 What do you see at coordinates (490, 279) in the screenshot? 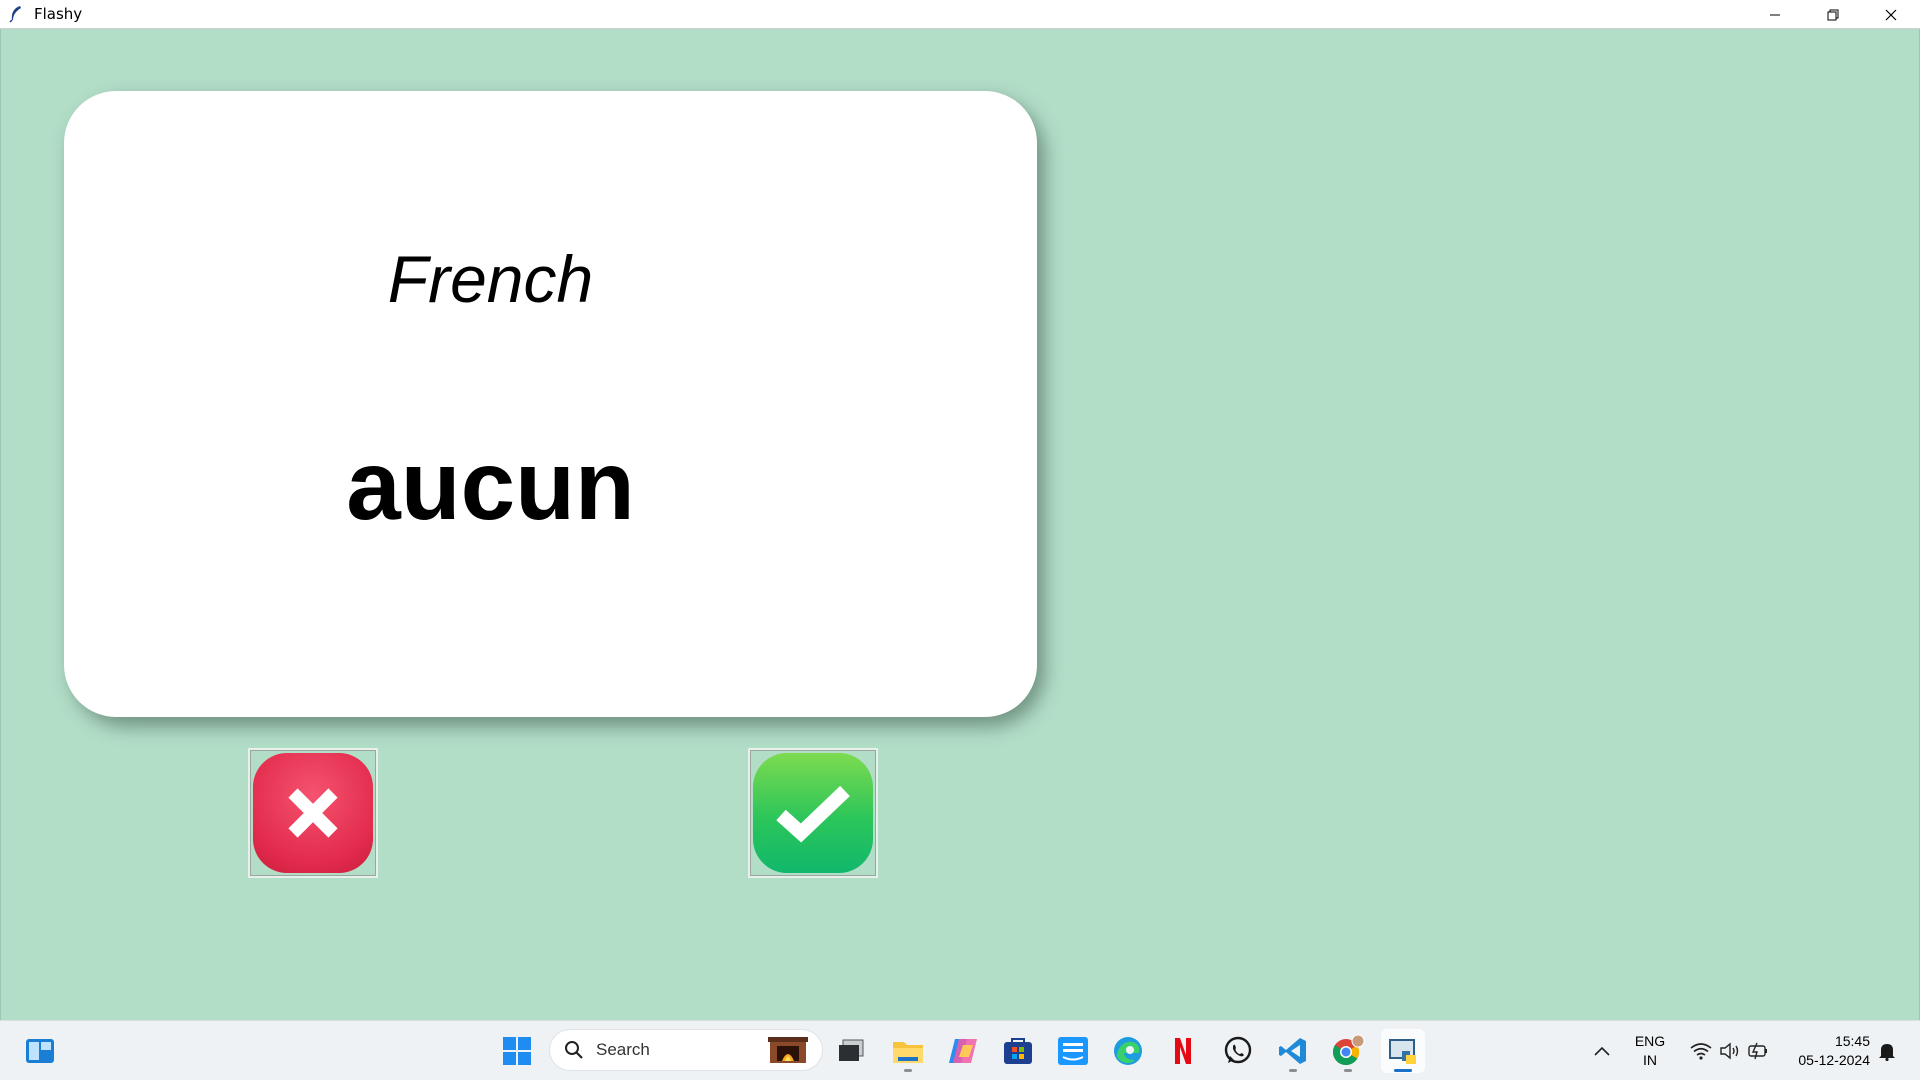
I see `card-language-label: French` at bounding box center [490, 279].